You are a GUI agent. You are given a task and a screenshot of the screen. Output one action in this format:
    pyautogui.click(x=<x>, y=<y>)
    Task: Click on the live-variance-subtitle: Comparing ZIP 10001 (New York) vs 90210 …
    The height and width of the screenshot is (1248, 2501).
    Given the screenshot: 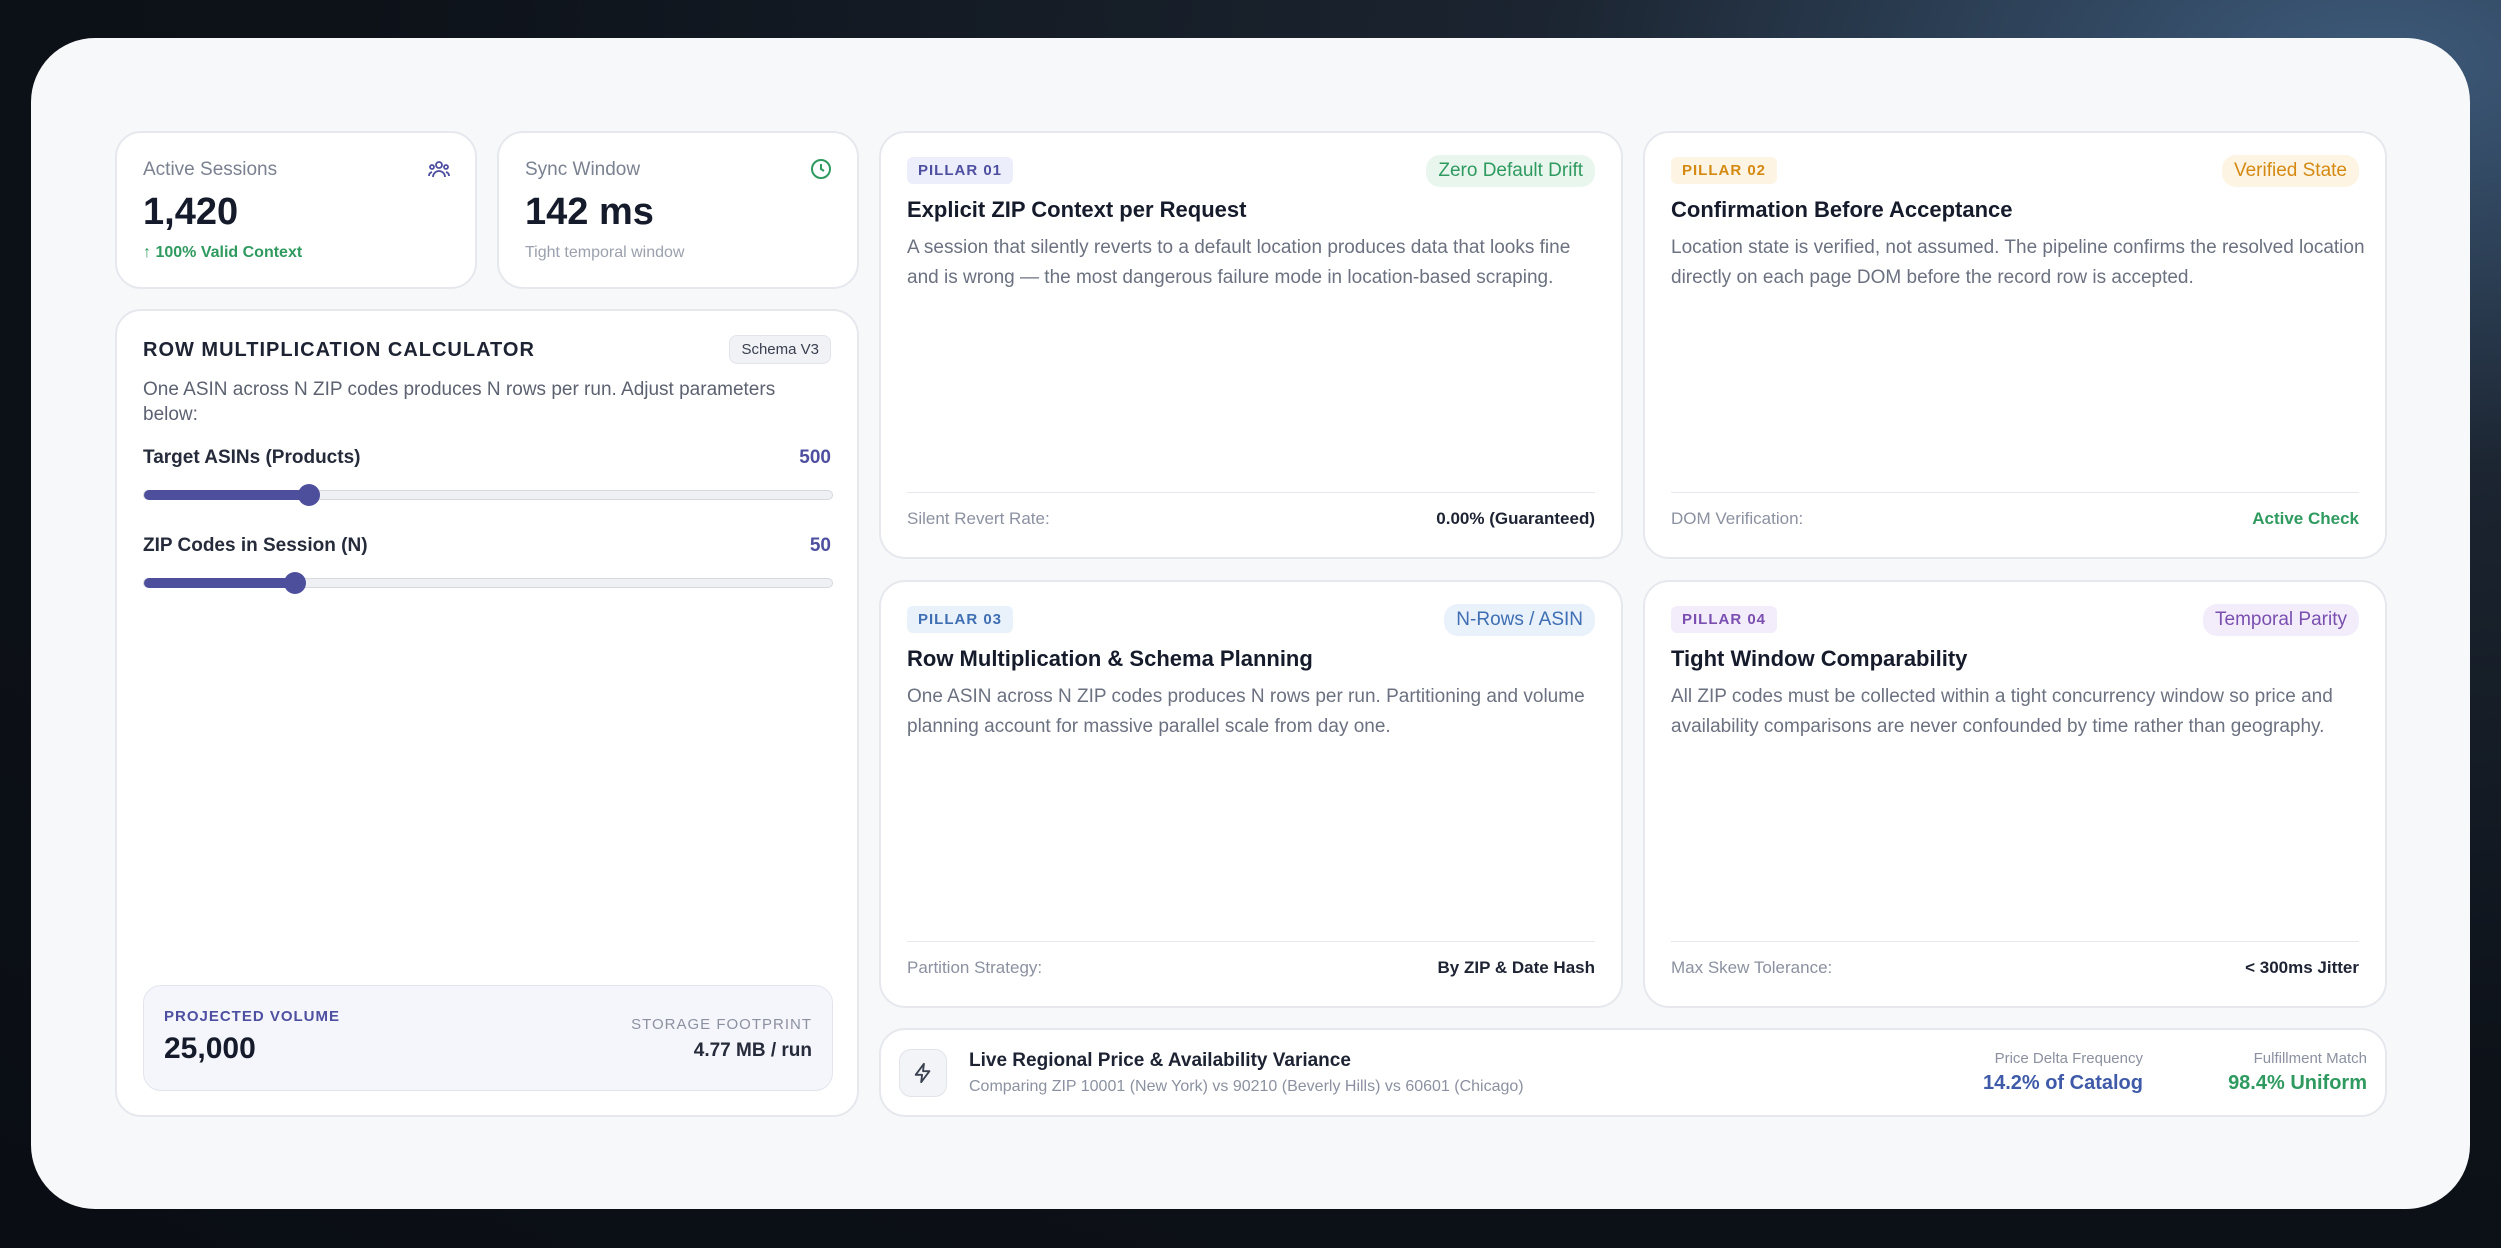 What is the action you would take?
    pyautogui.click(x=1246, y=1086)
    